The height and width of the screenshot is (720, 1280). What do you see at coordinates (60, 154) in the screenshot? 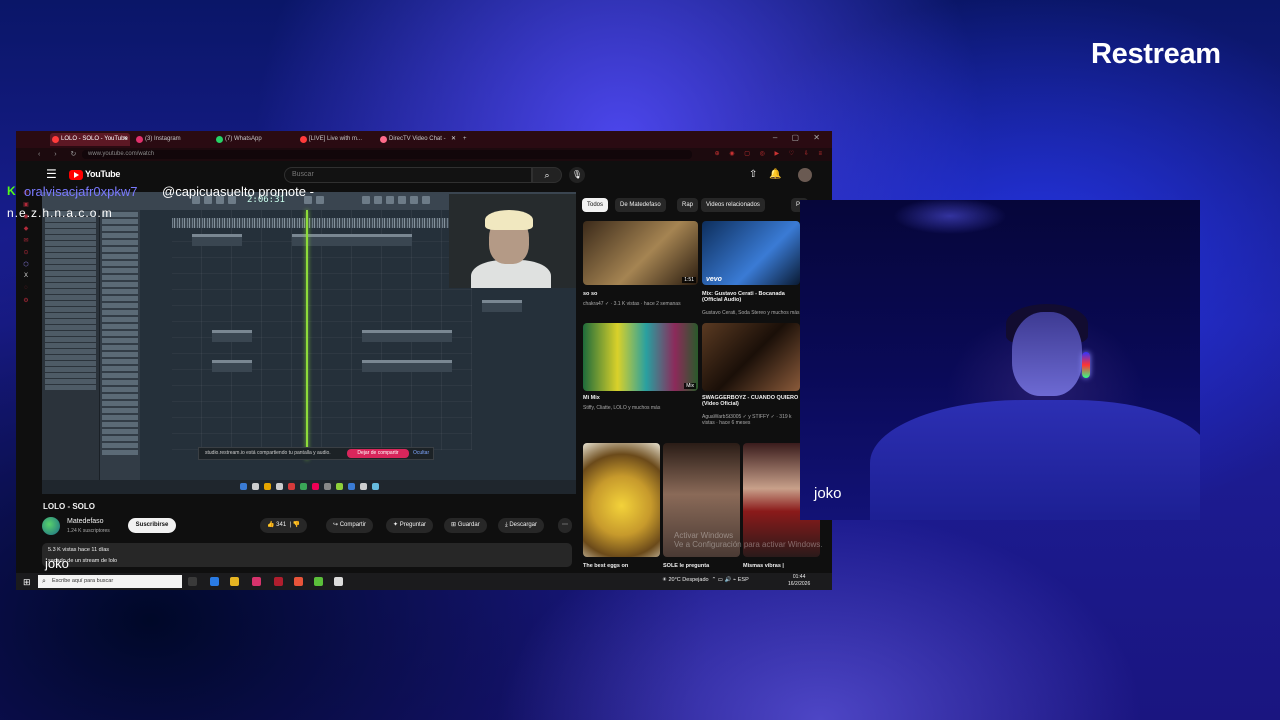
I see `nav-buttons: ‹ › ↻` at bounding box center [60, 154].